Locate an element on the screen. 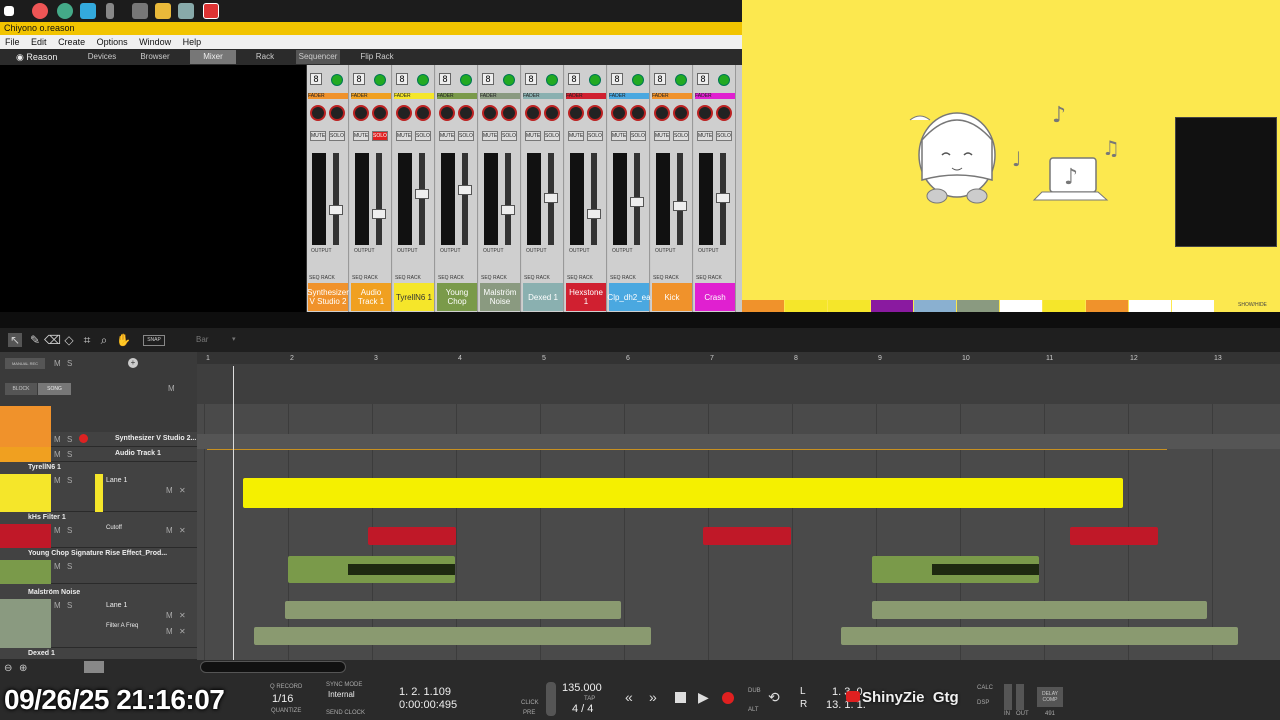 This screenshot has height=720, width=1280. track-row-khs-filter: kHs Filter 1 M S Cutoff M ✕ is located at coordinates (98, 530).